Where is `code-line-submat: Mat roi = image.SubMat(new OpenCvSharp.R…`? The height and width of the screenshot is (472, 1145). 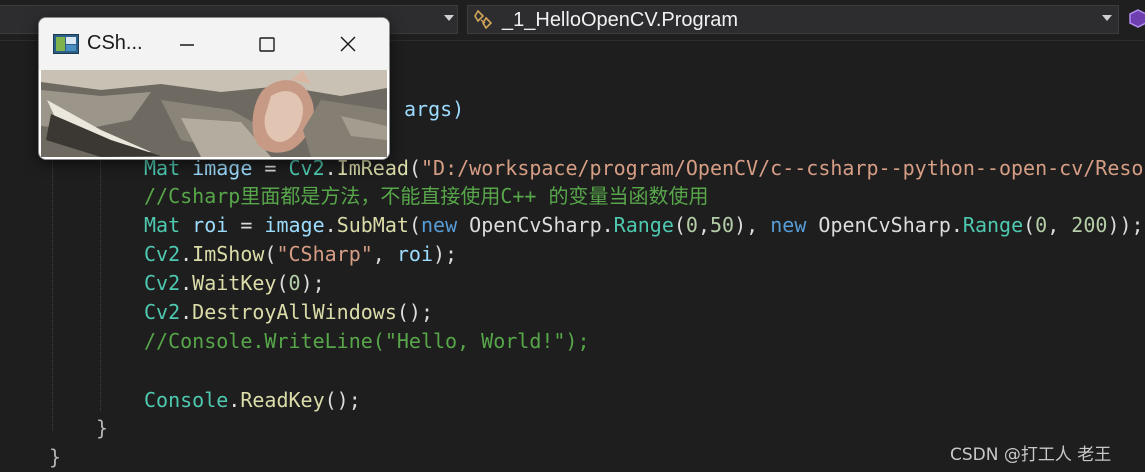 code-line-submat: Mat roi = image.SubMat(new OpenCvSharp.R… is located at coordinates (644, 225).